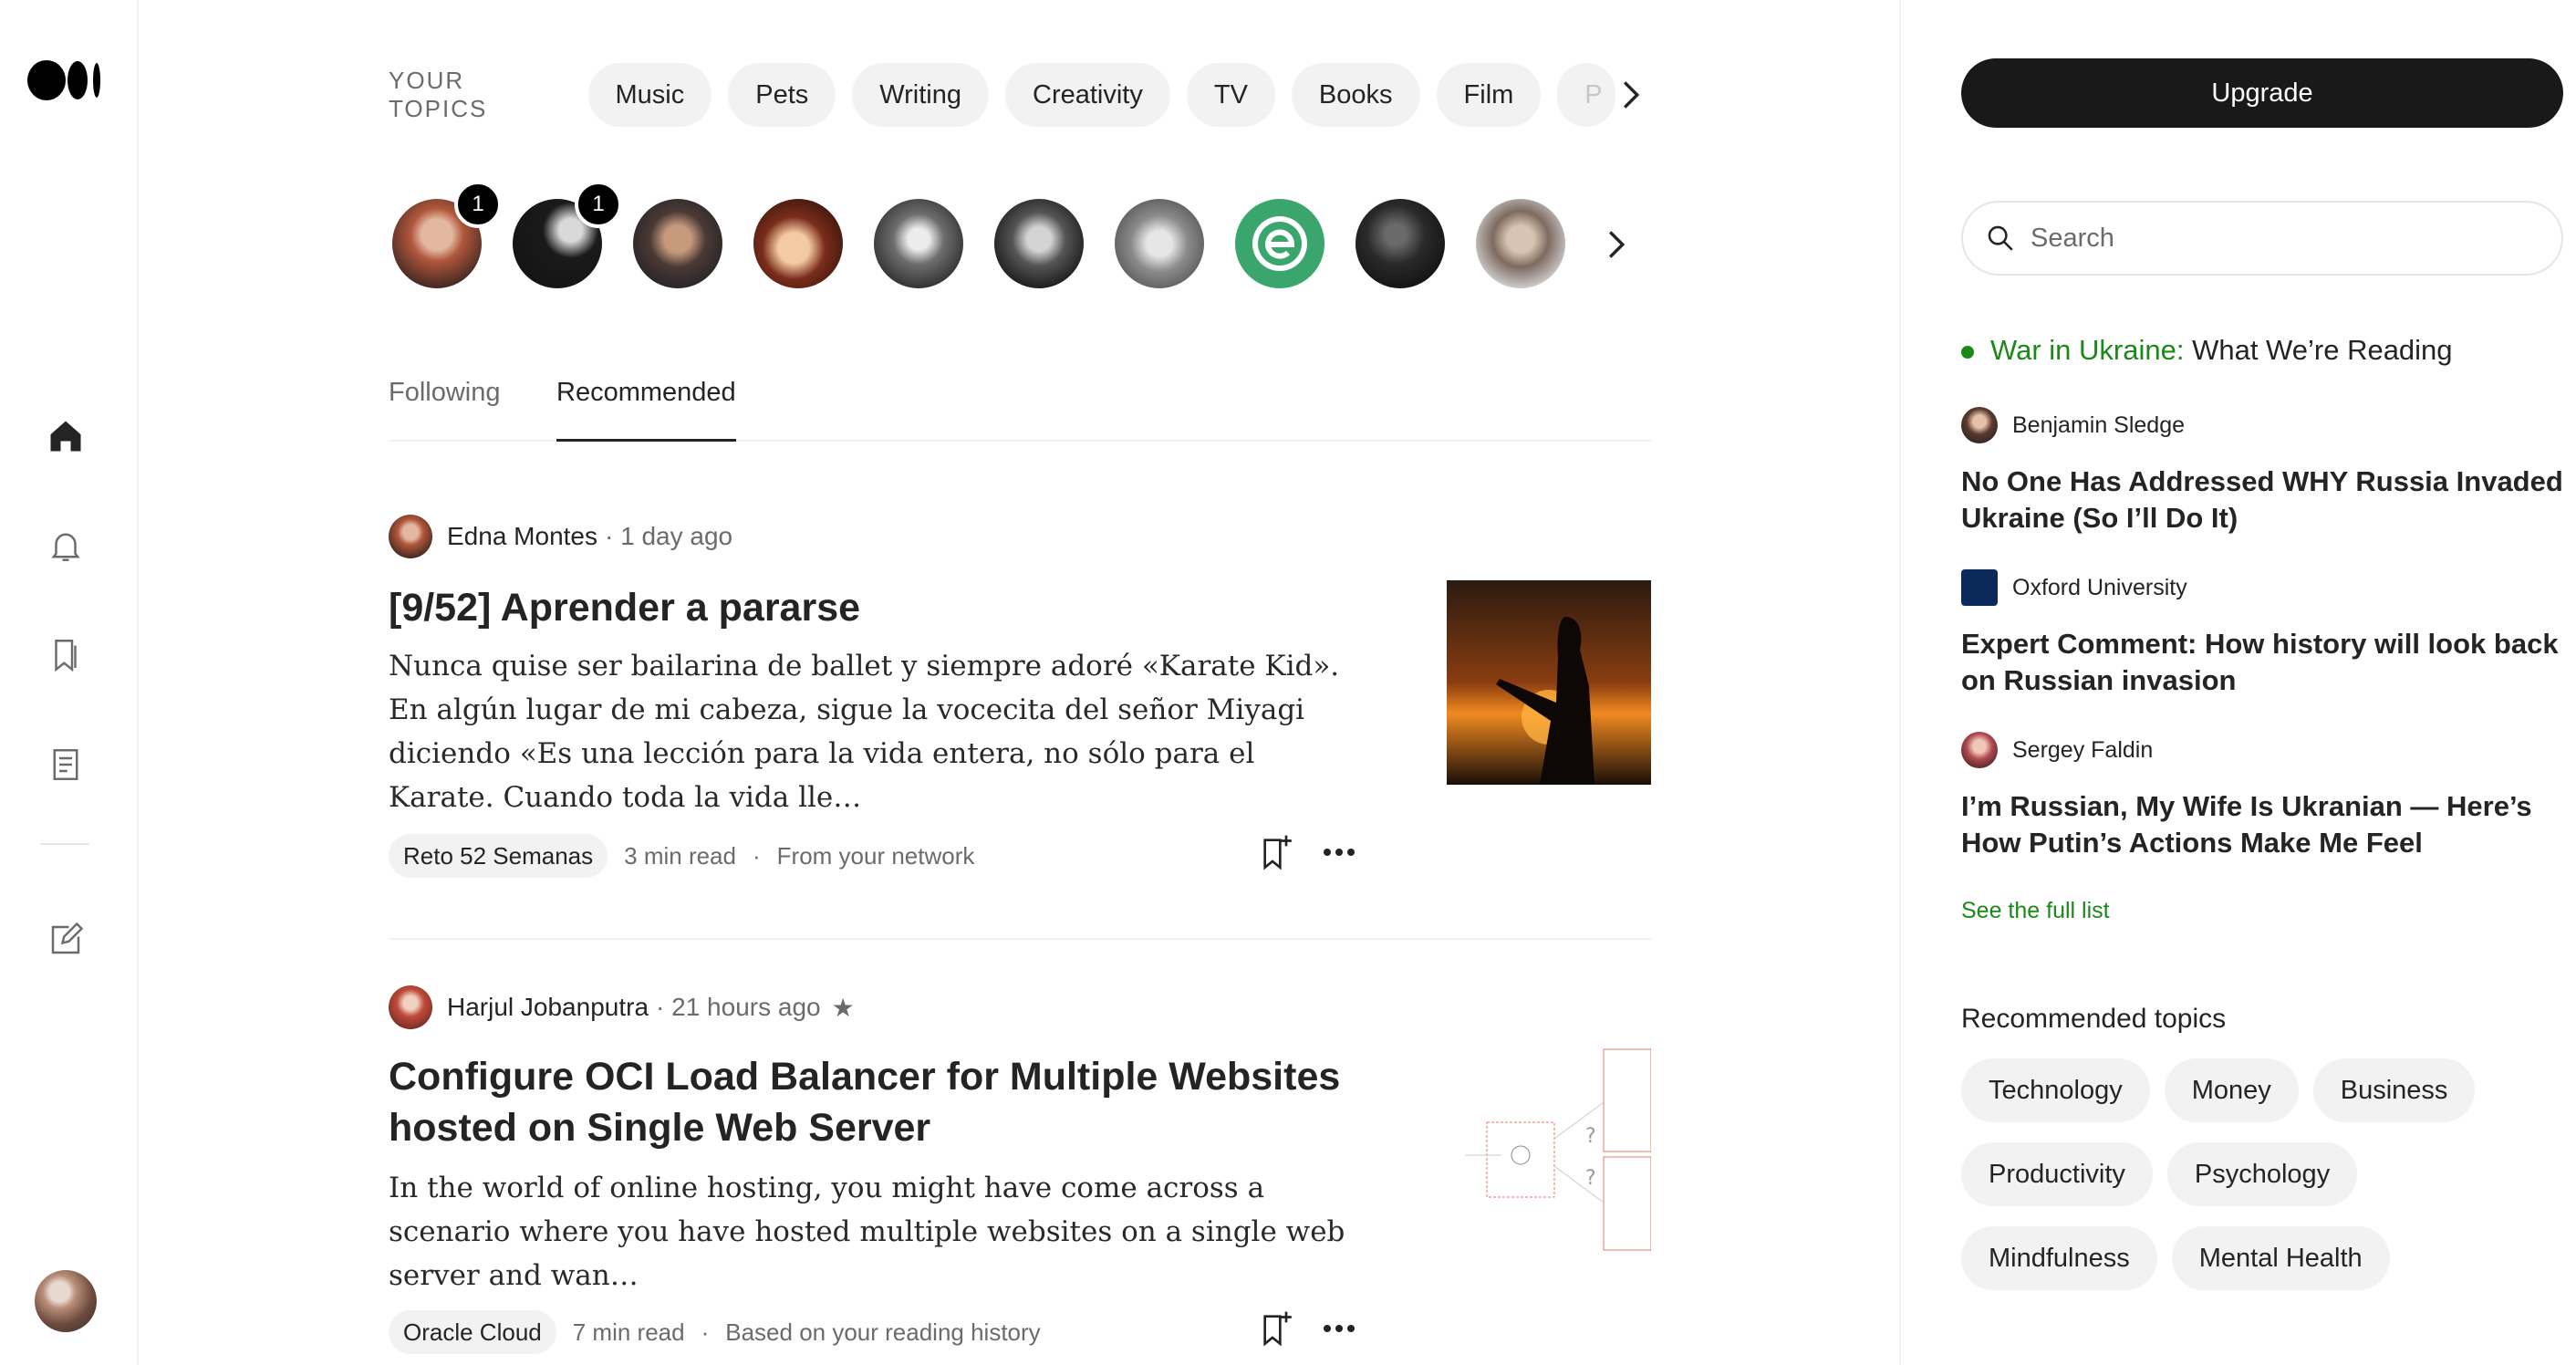 This screenshot has height=1365, width=2576. What do you see at coordinates (2280, 1258) in the screenshot?
I see `recommended-topic-pill: Mental Health` at bounding box center [2280, 1258].